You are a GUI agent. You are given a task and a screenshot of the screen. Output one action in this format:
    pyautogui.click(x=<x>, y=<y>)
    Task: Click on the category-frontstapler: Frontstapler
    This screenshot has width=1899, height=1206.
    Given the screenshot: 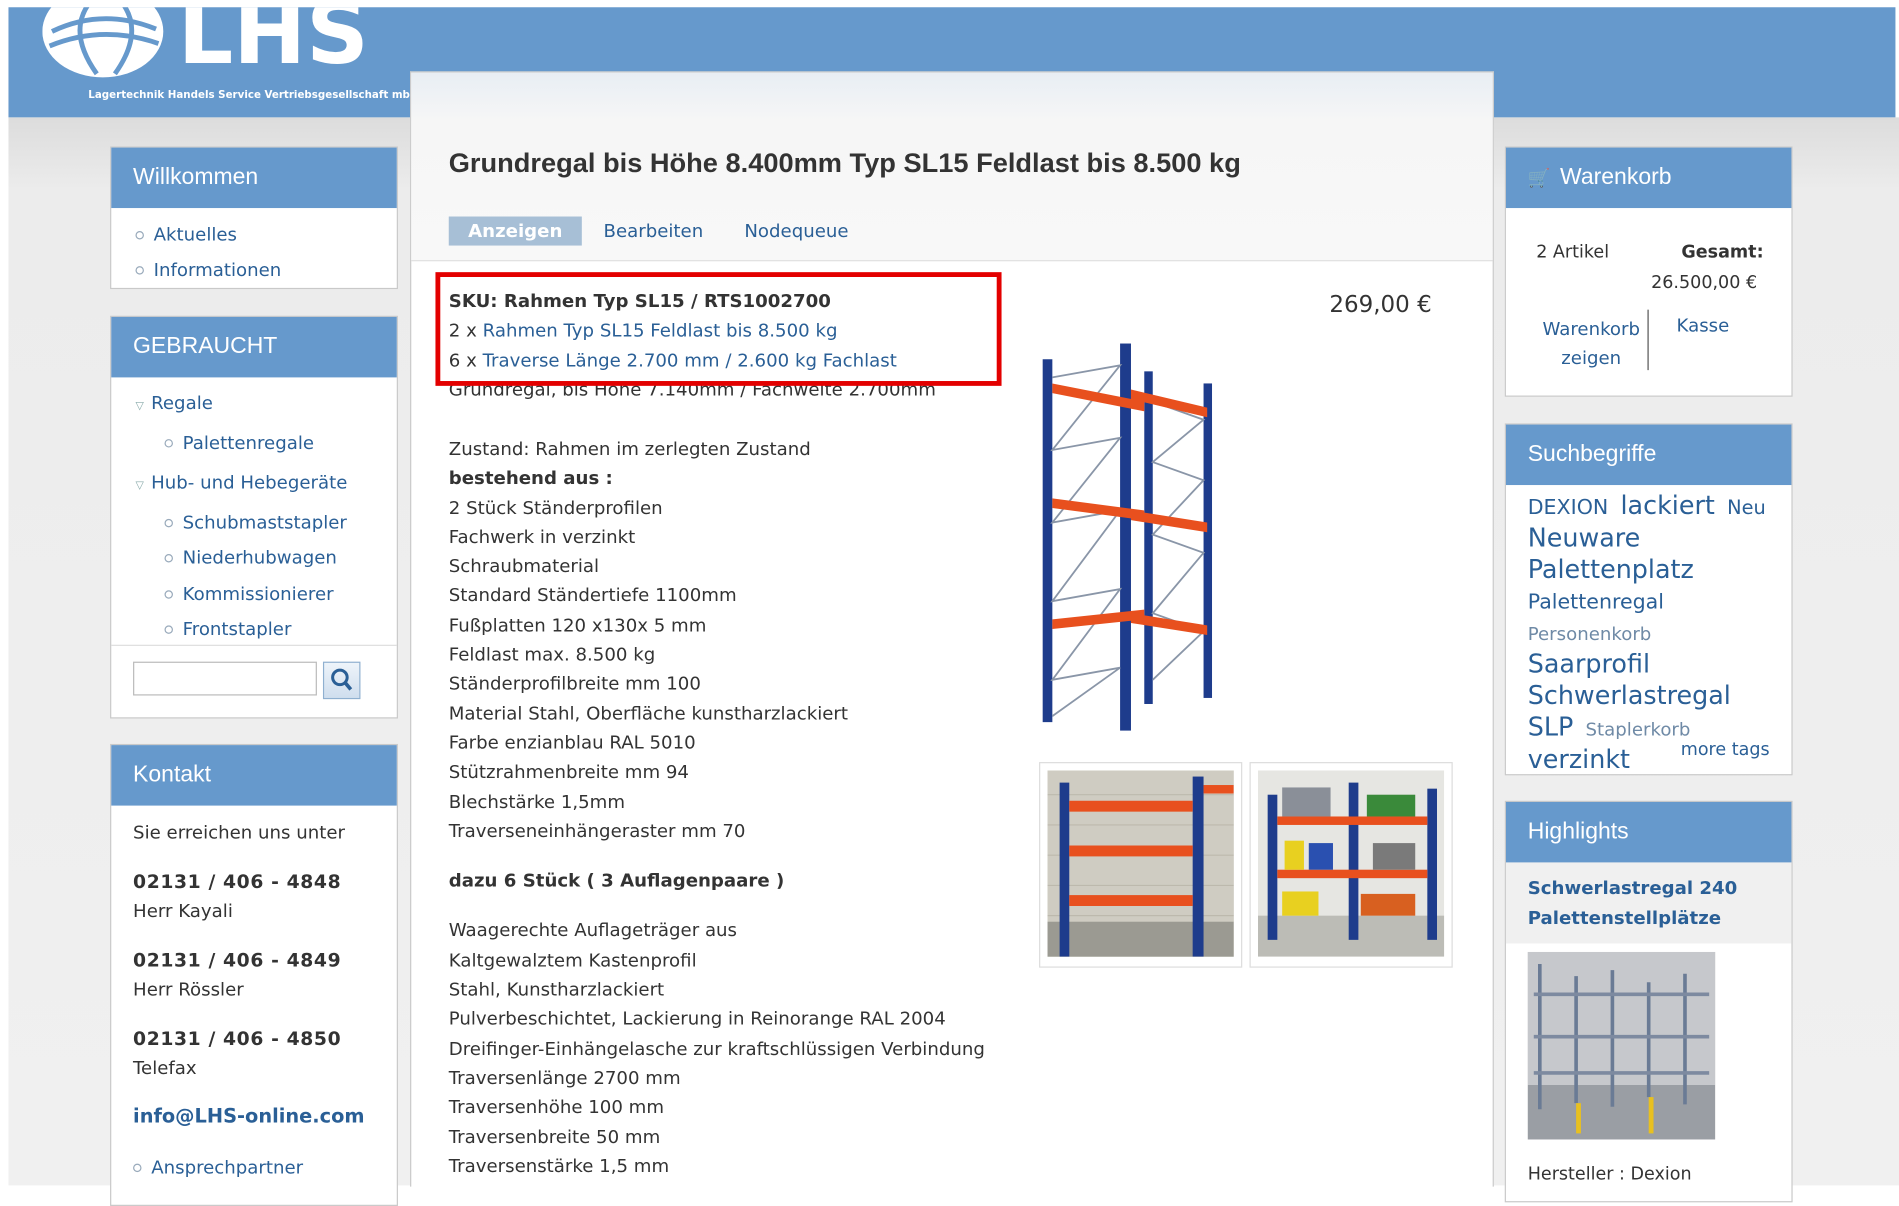 What is the action you would take?
    pyautogui.click(x=265, y=630)
    